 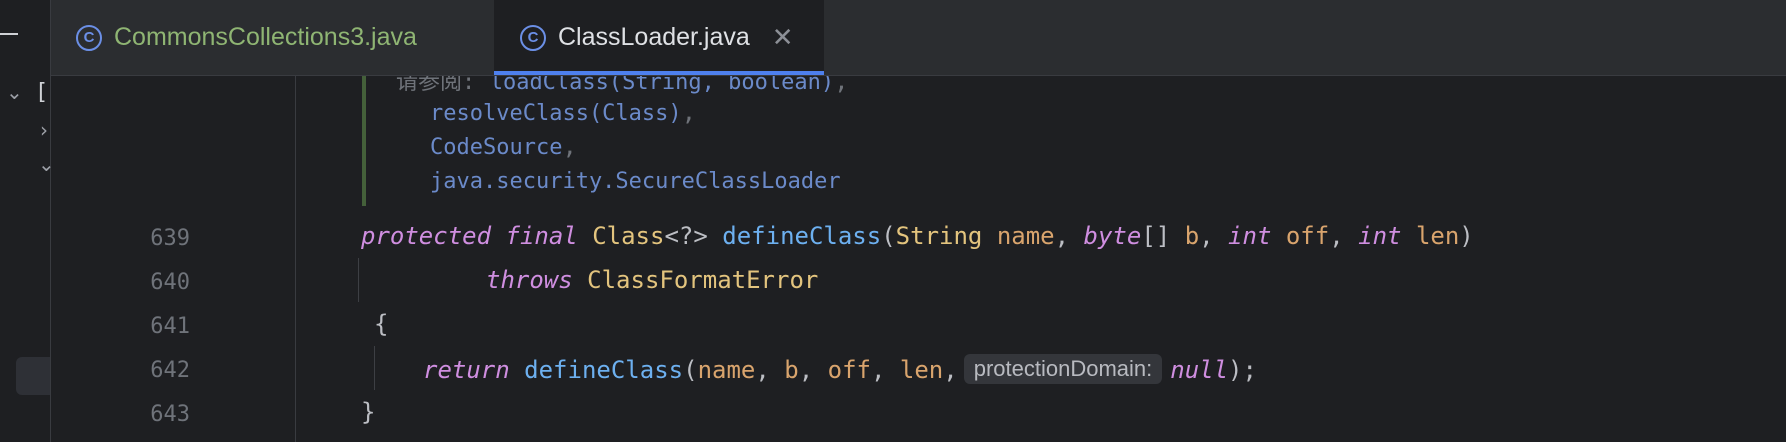 I want to click on tab-commonscollections3: C CommonsCollections3.java, so click(x=246, y=37).